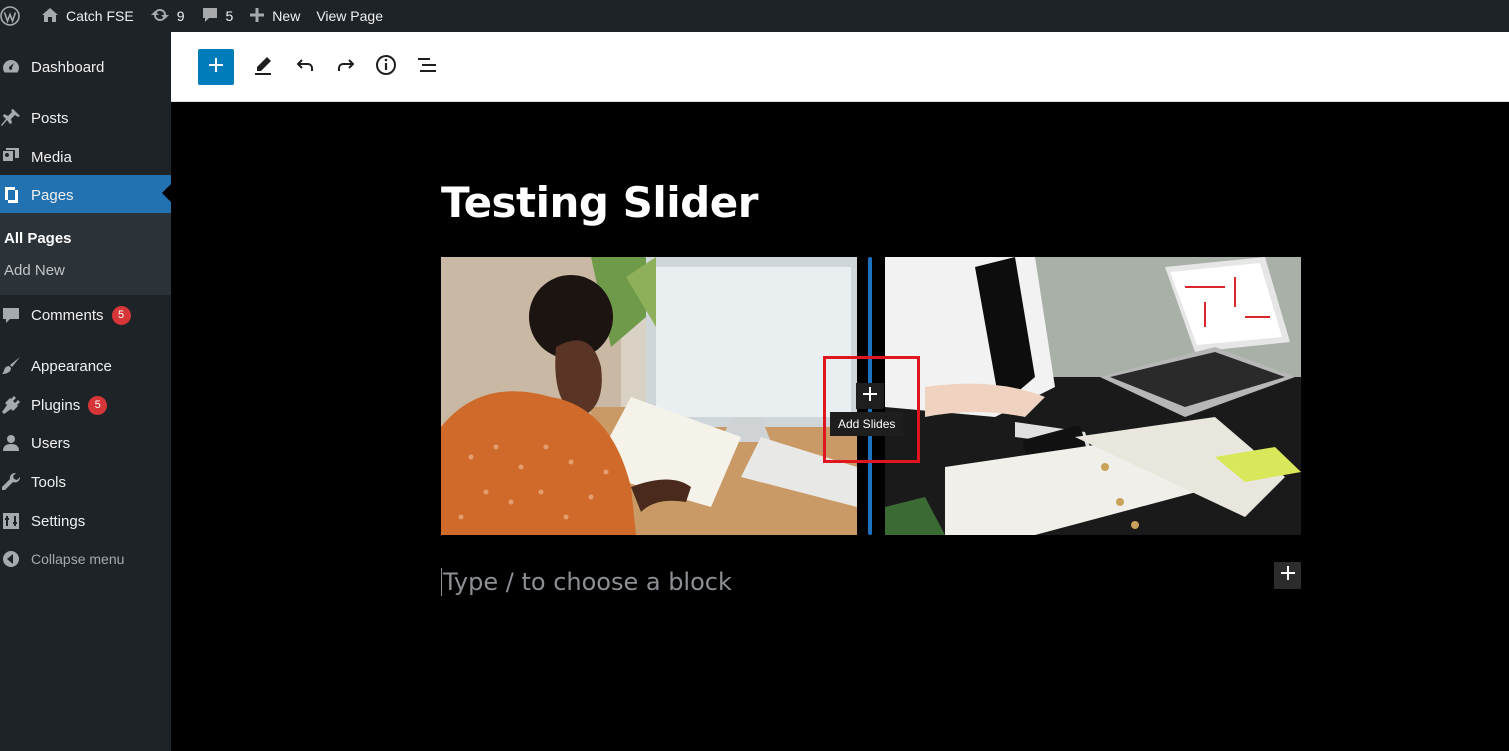 The image size is (1509, 751). What do you see at coordinates (11, 67) in the screenshot?
I see `dashboard-icon` at bounding box center [11, 67].